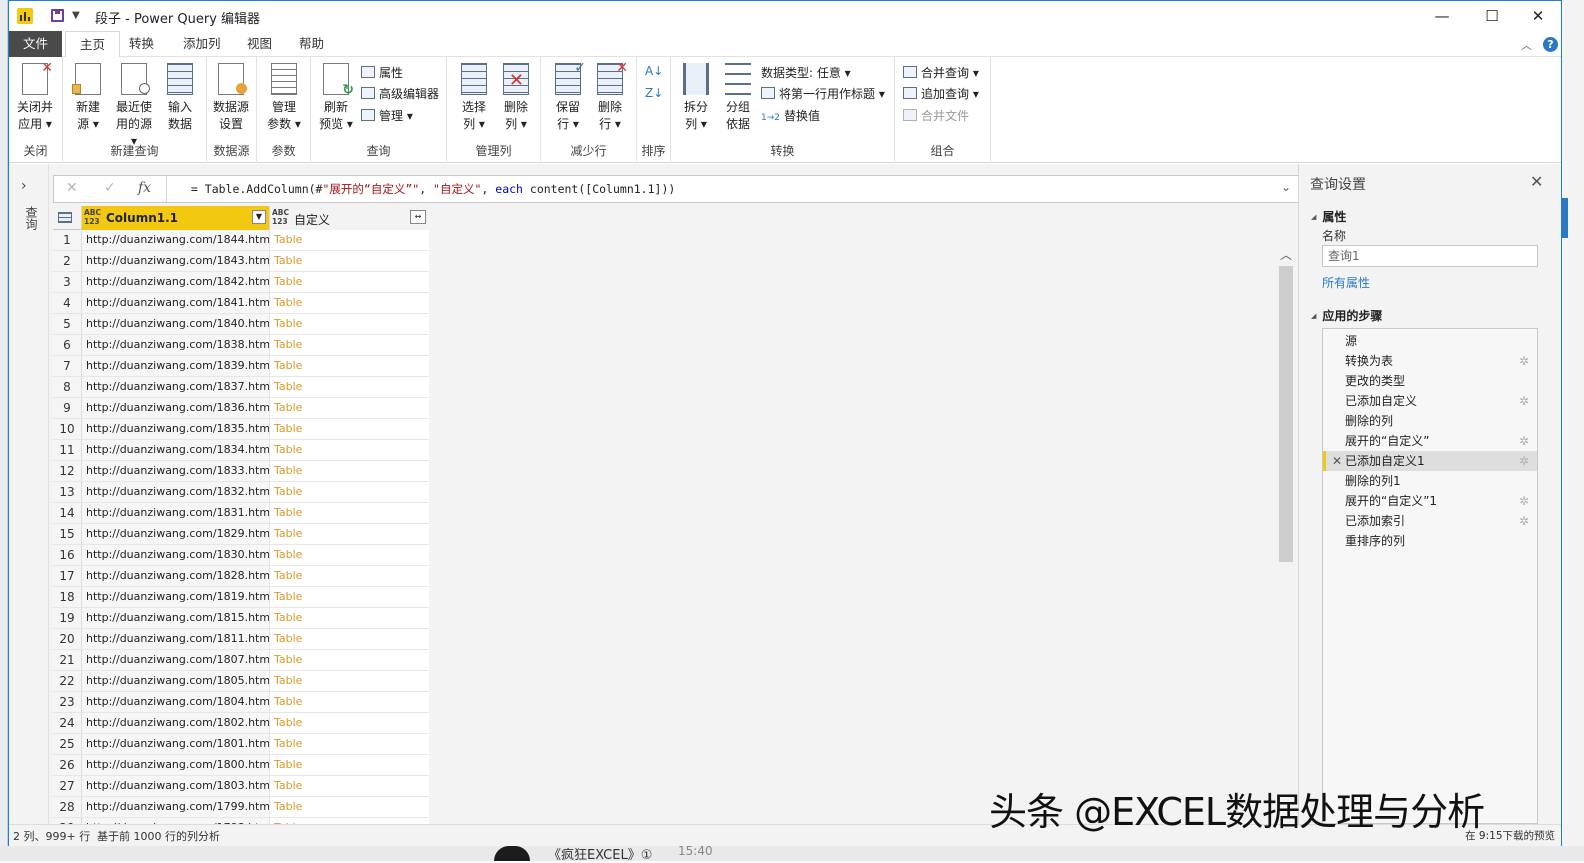 The height and width of the screenshot is (863, 1584). What do you see at coordinates (57, 15) in the screenshot?
I see `save-icon` at bounding box center [57, 15].